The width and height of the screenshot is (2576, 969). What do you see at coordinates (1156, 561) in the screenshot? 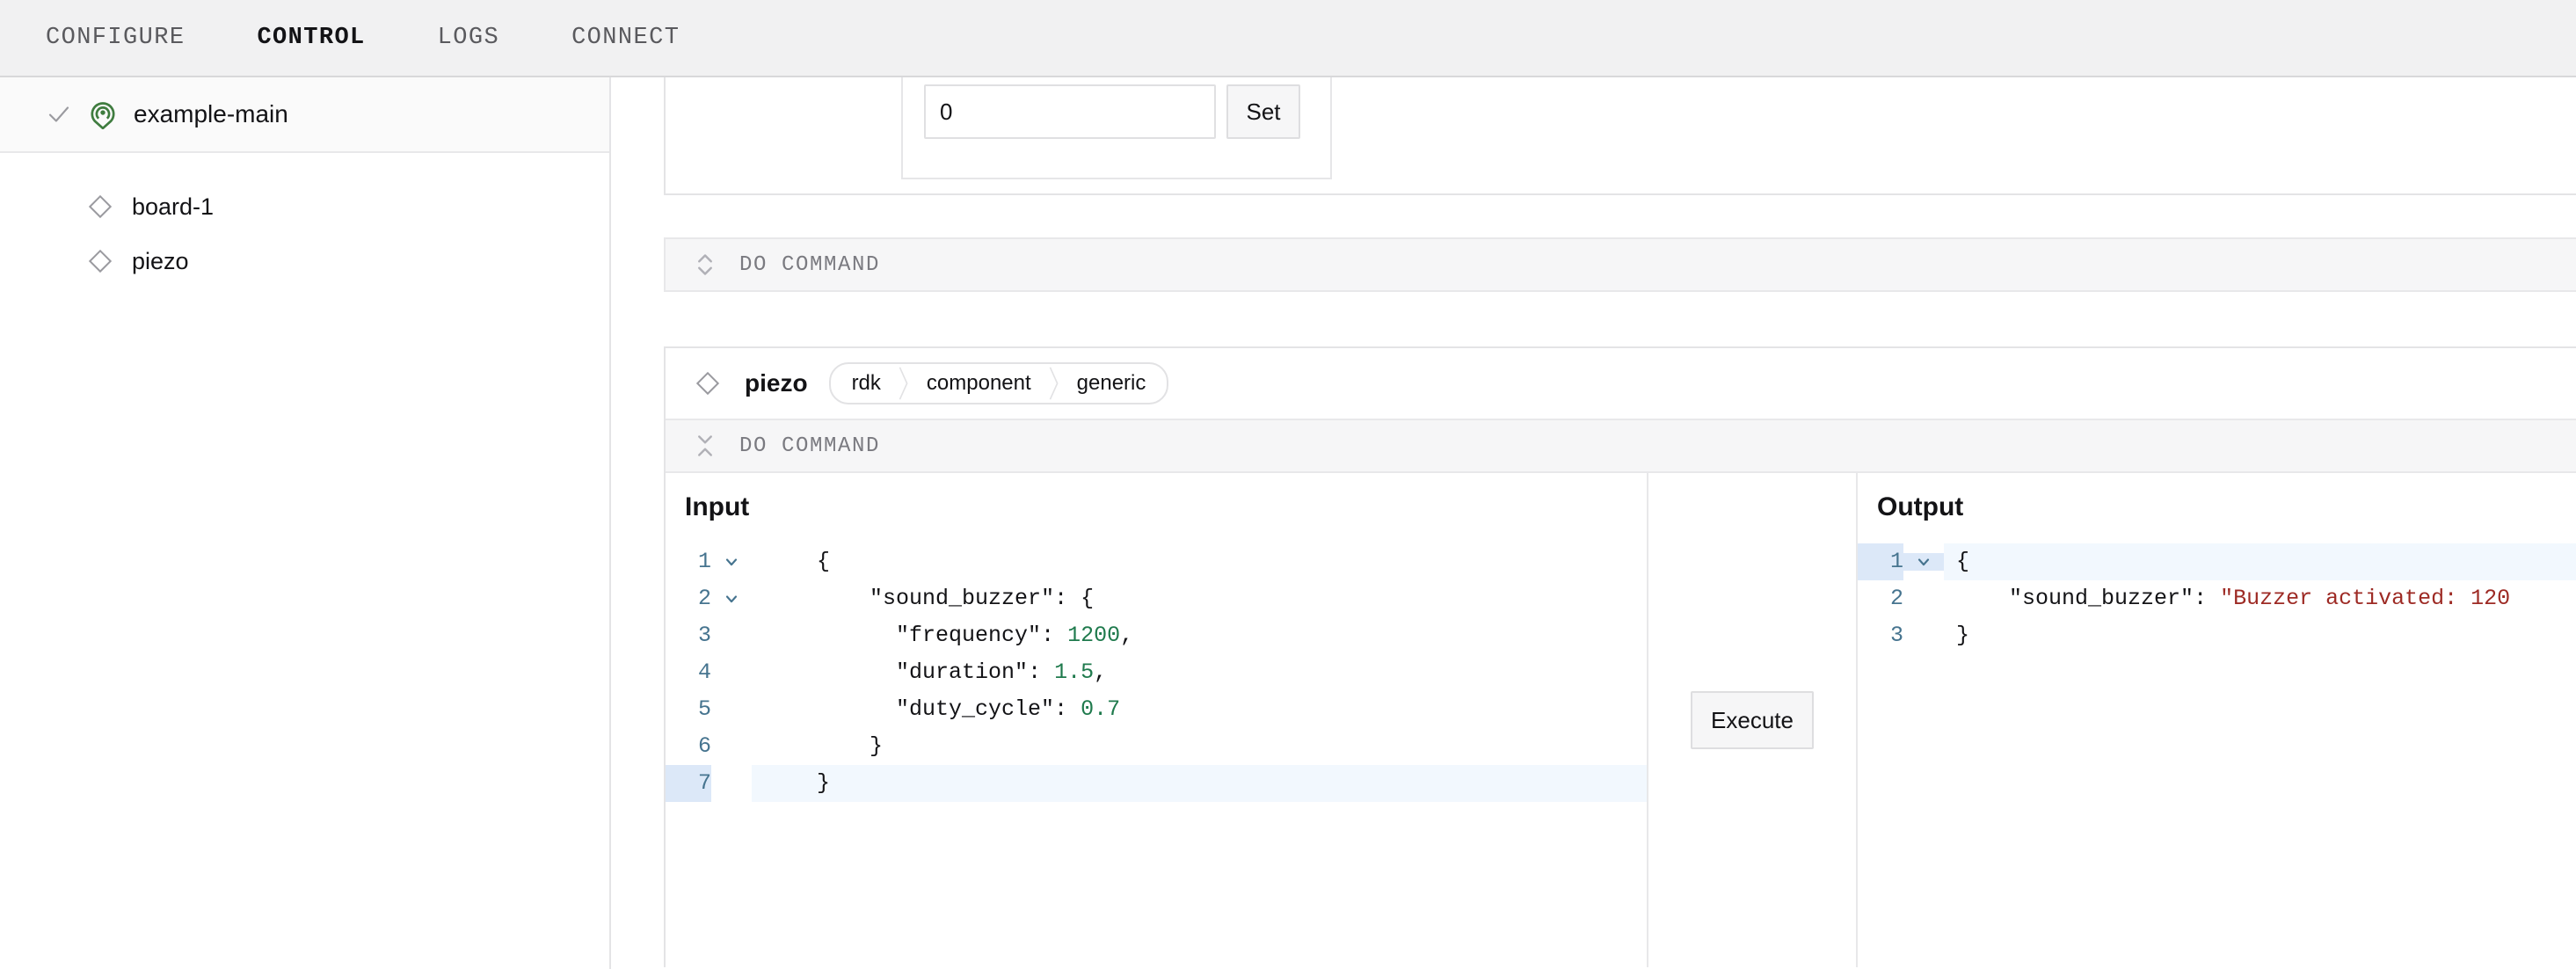
I see `code-line: 1 {` at bounding box center [1156, 561].